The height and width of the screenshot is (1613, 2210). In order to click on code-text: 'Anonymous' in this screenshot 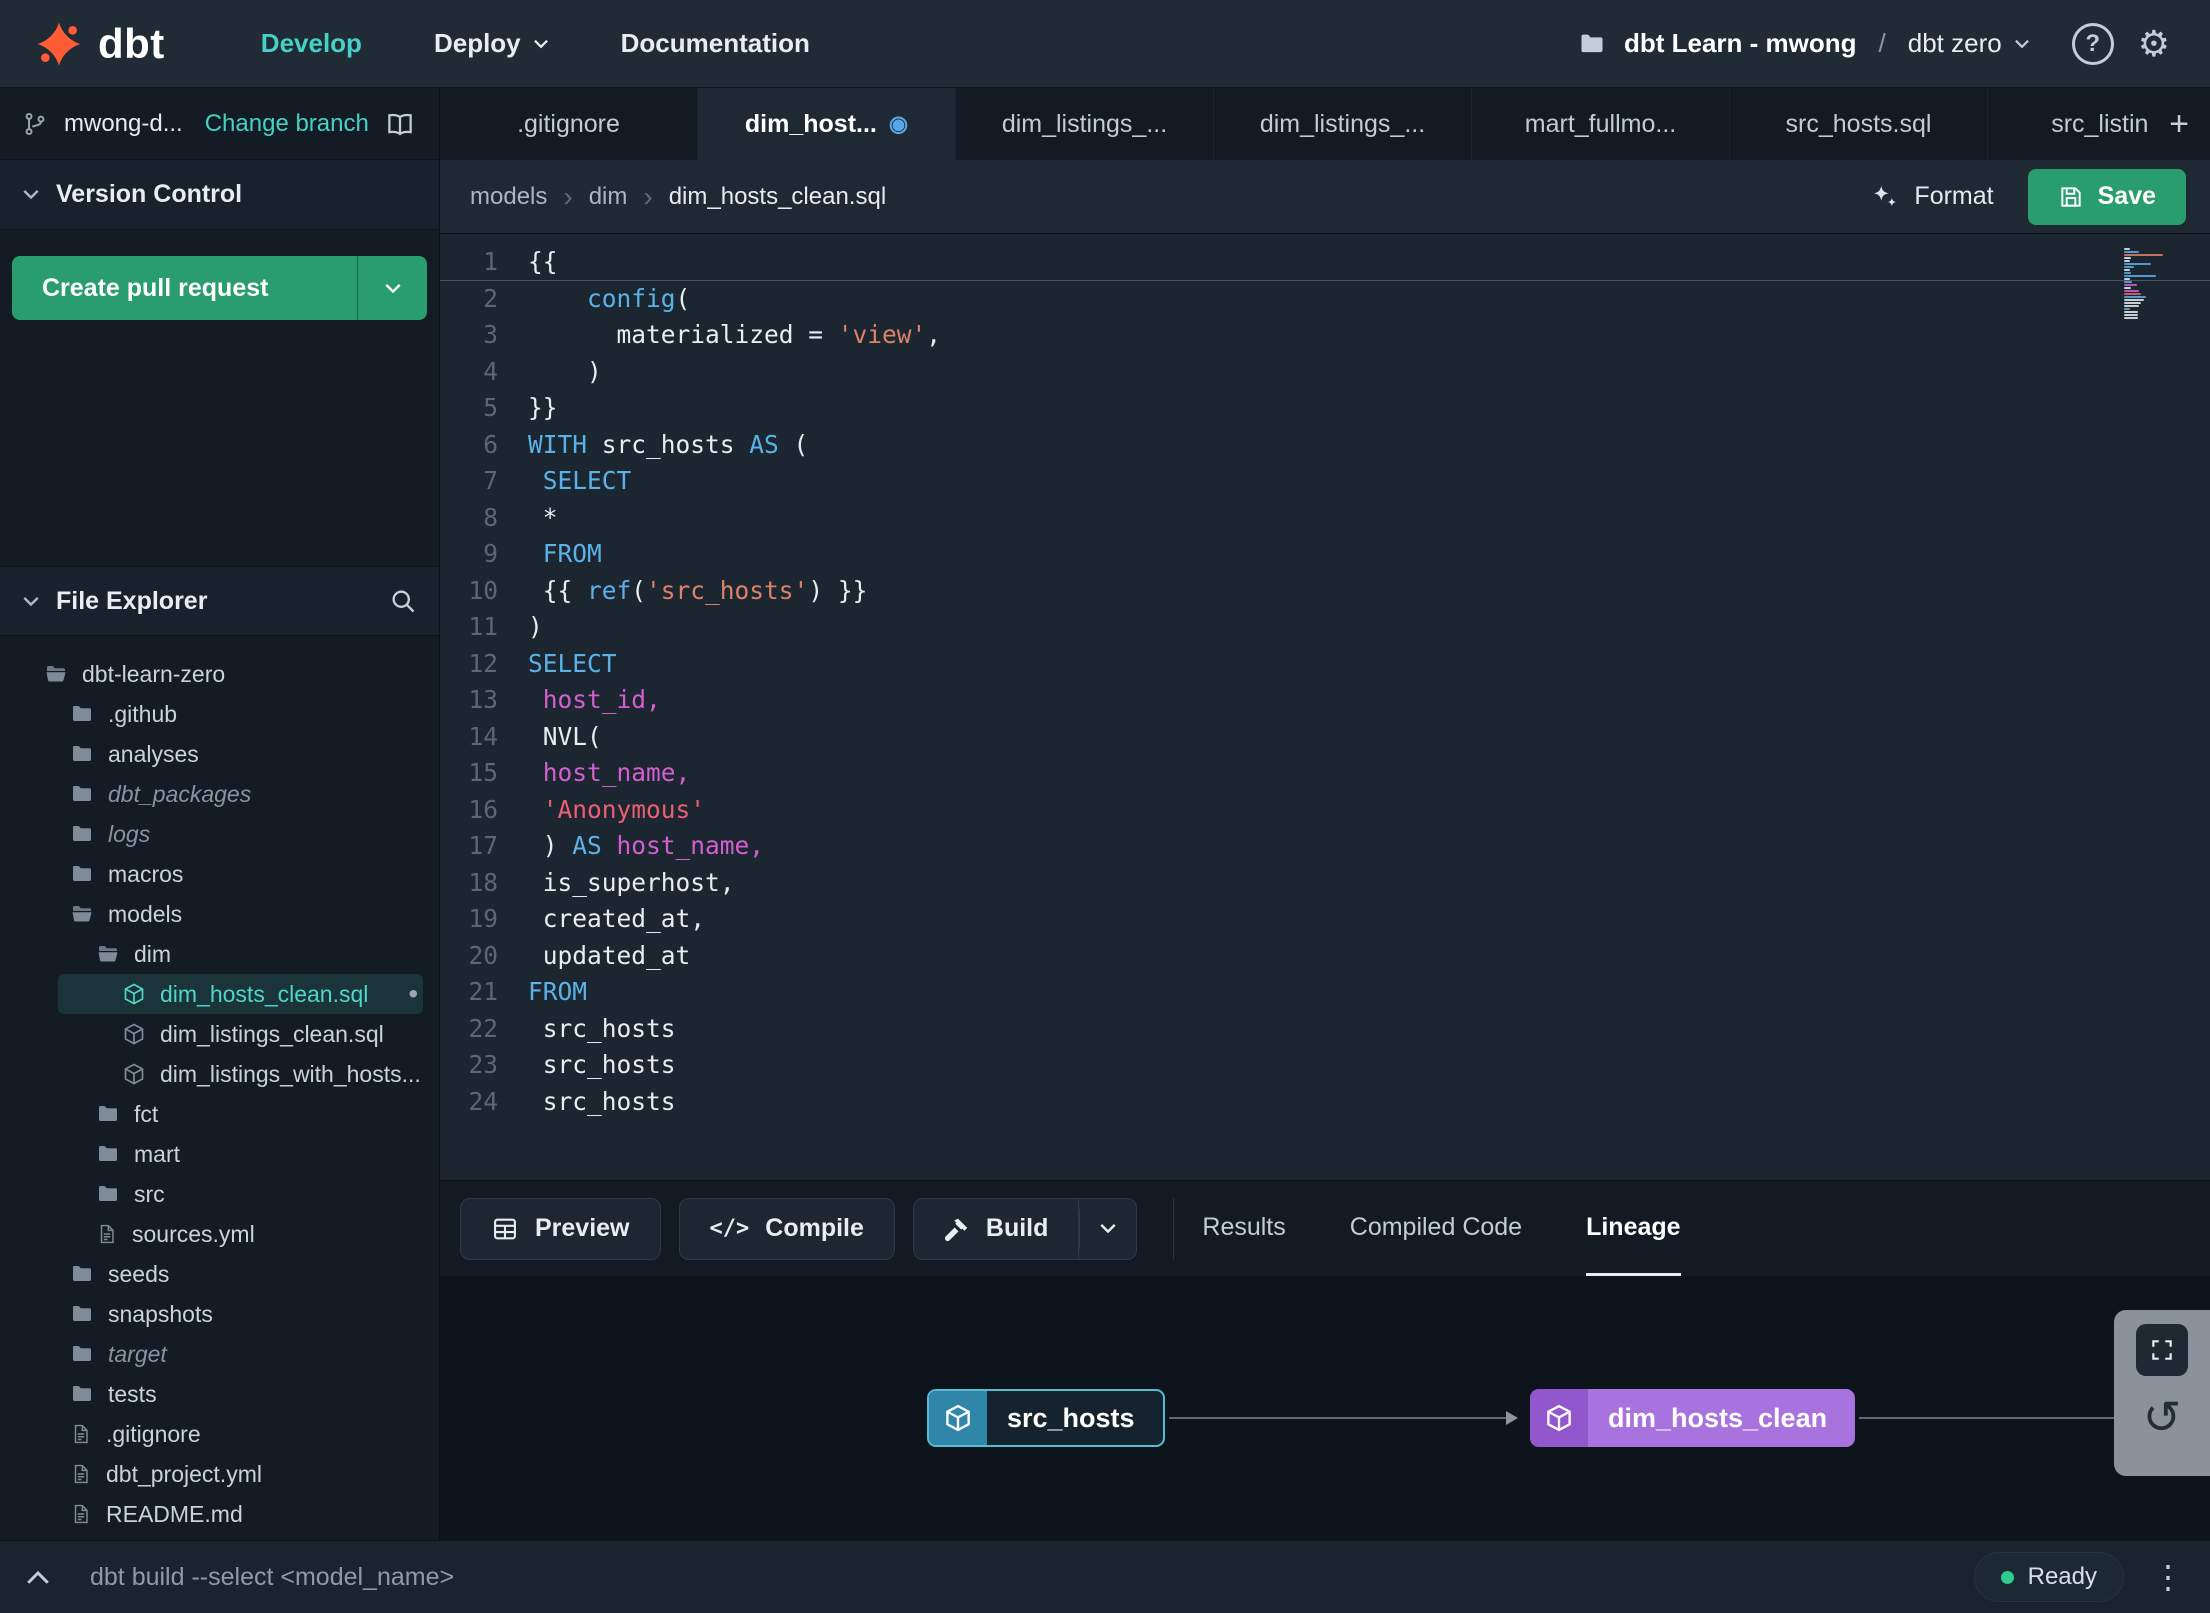, I will do `click(624, 809)`.